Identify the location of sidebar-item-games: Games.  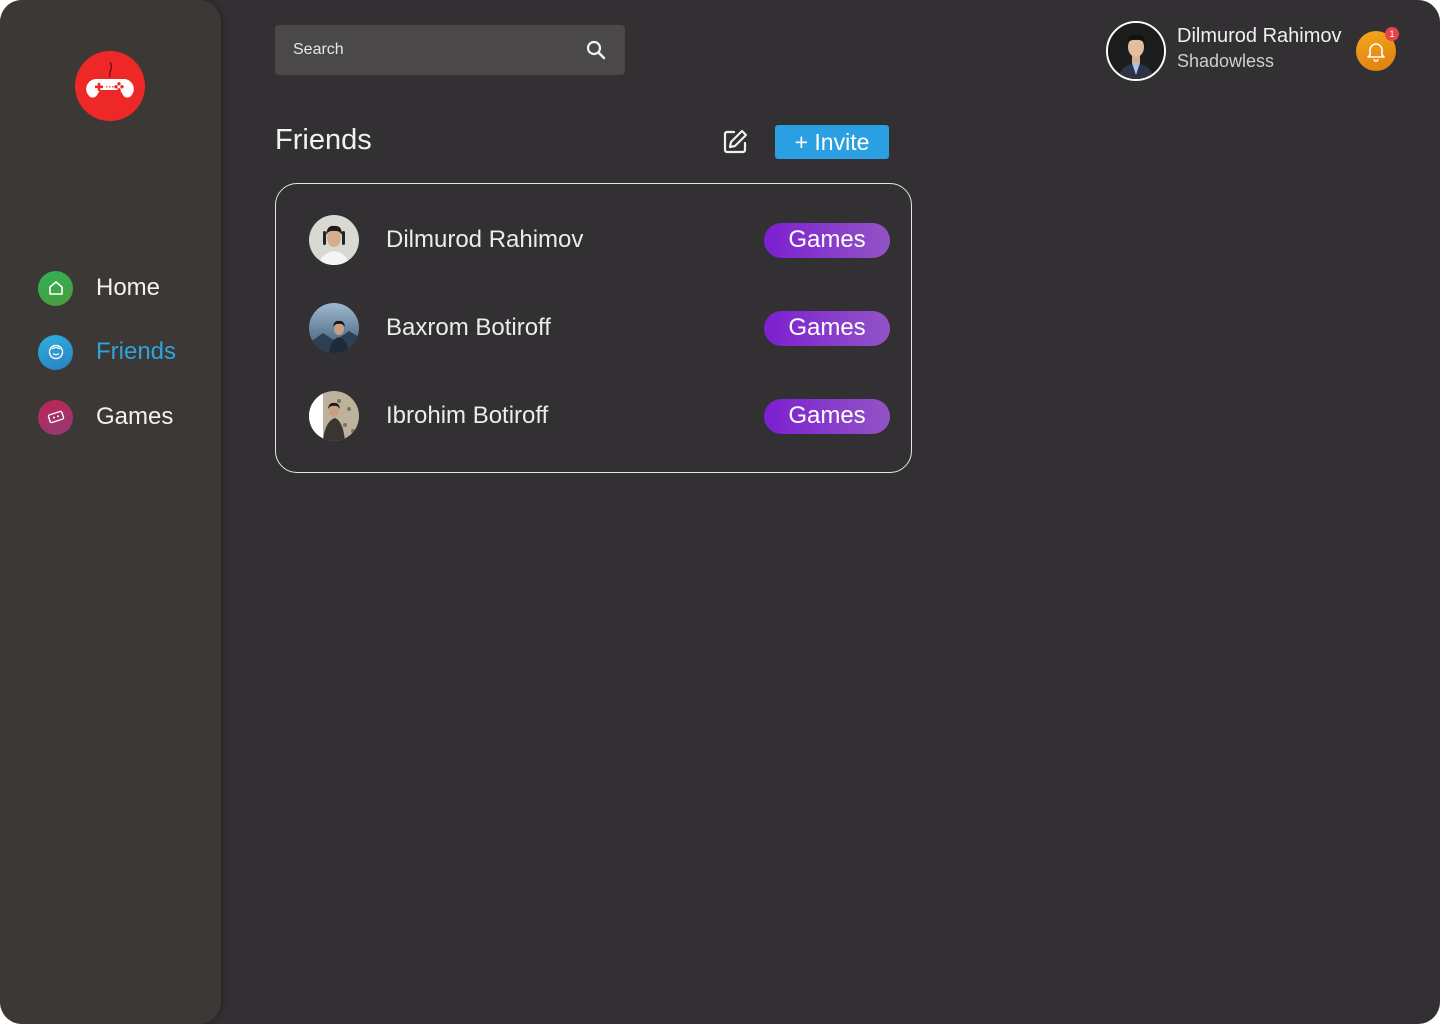
(105, 417).